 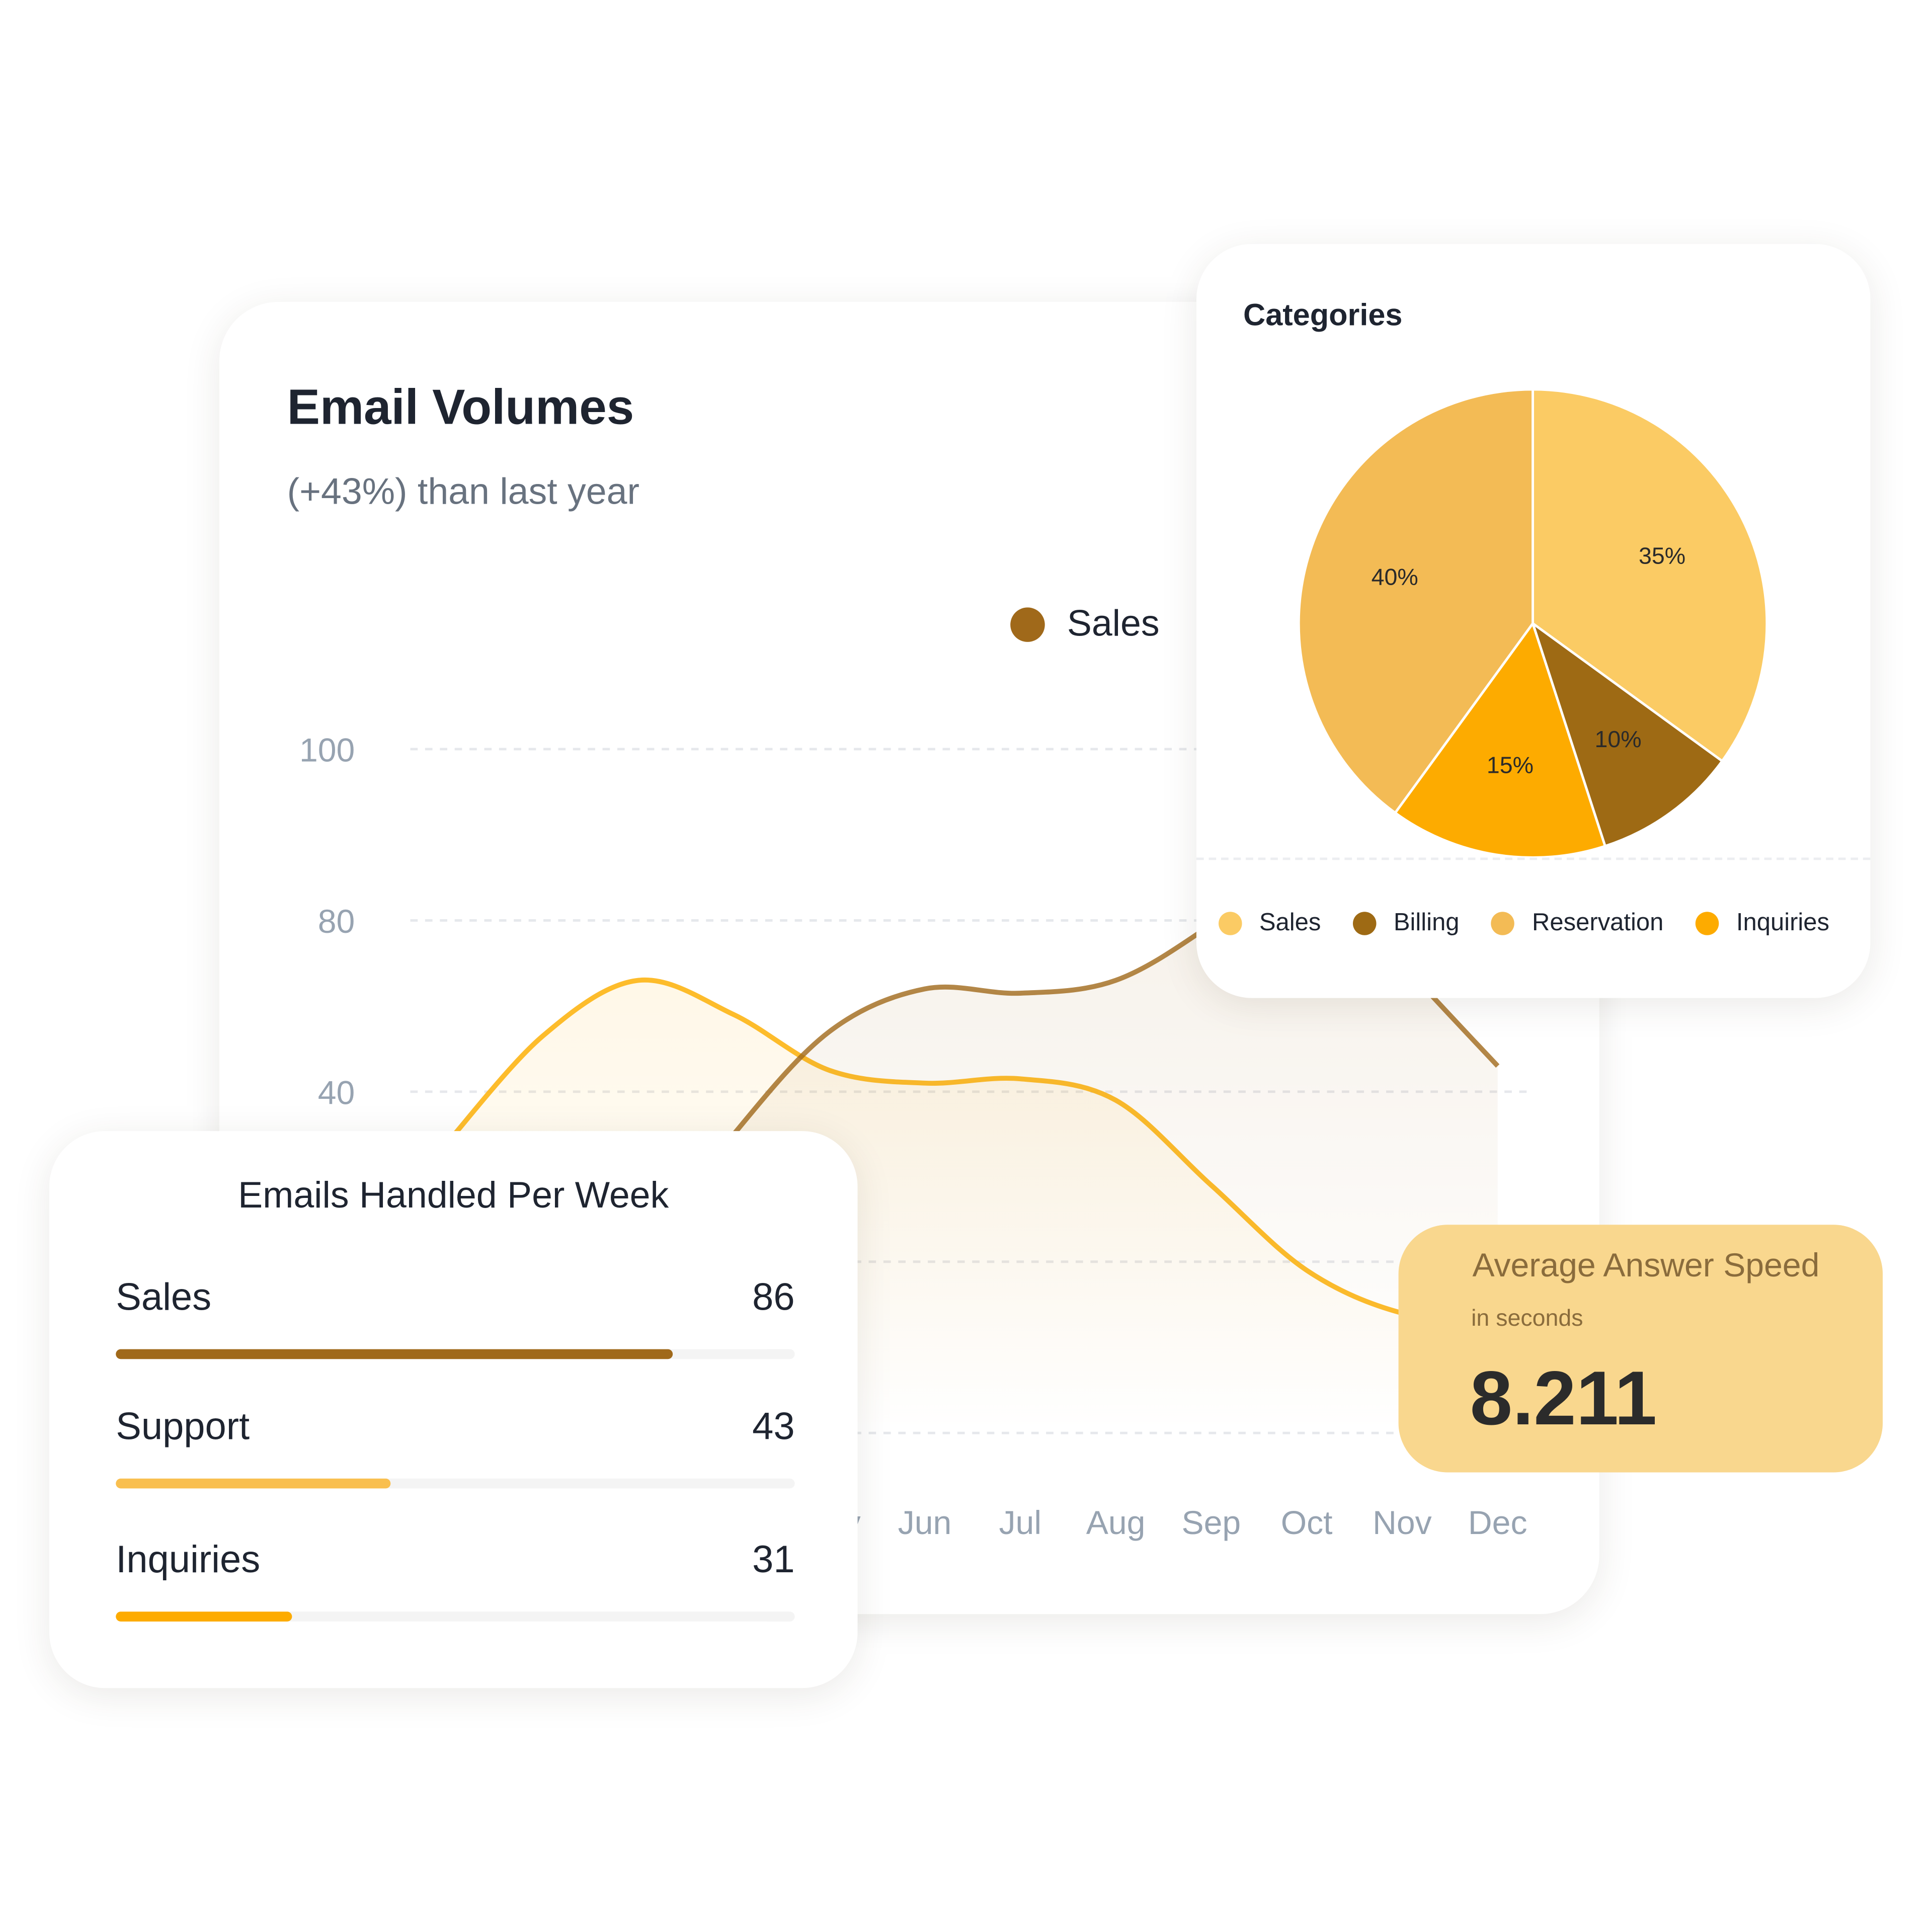 I want to click on pie-slice-label: 35%, so click(x=1662, y=556).